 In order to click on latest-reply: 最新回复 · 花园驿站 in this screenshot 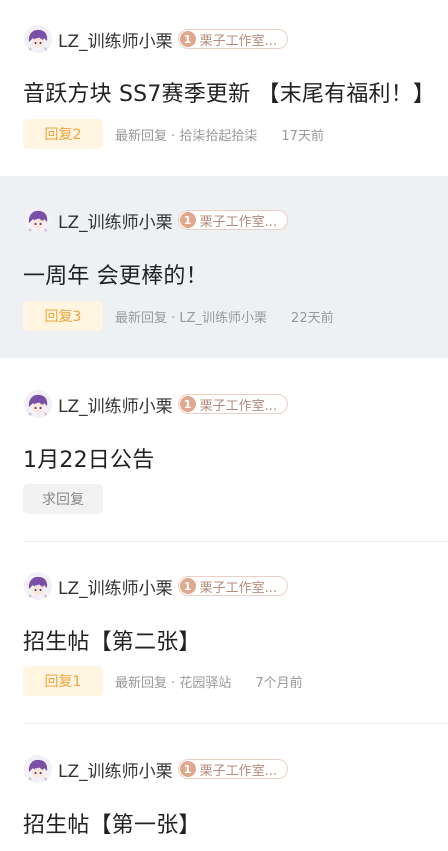, I will do `click(173, 683)`.